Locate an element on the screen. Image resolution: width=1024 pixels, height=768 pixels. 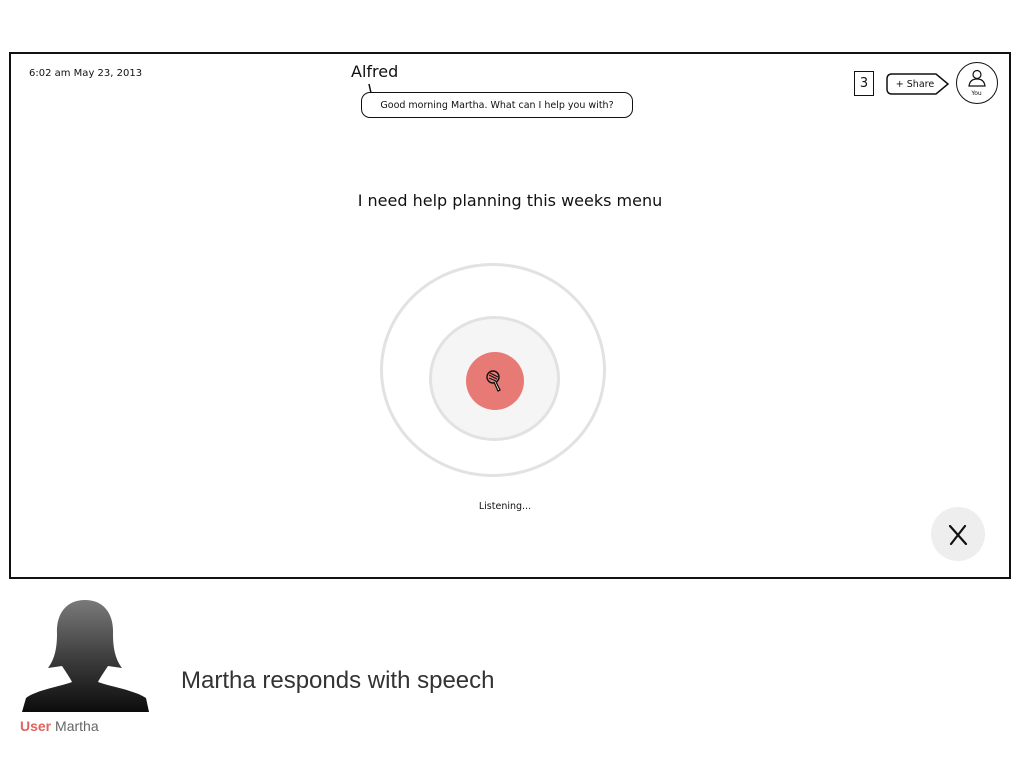
user-avatar-button: You is located at coordinates (977, 83).